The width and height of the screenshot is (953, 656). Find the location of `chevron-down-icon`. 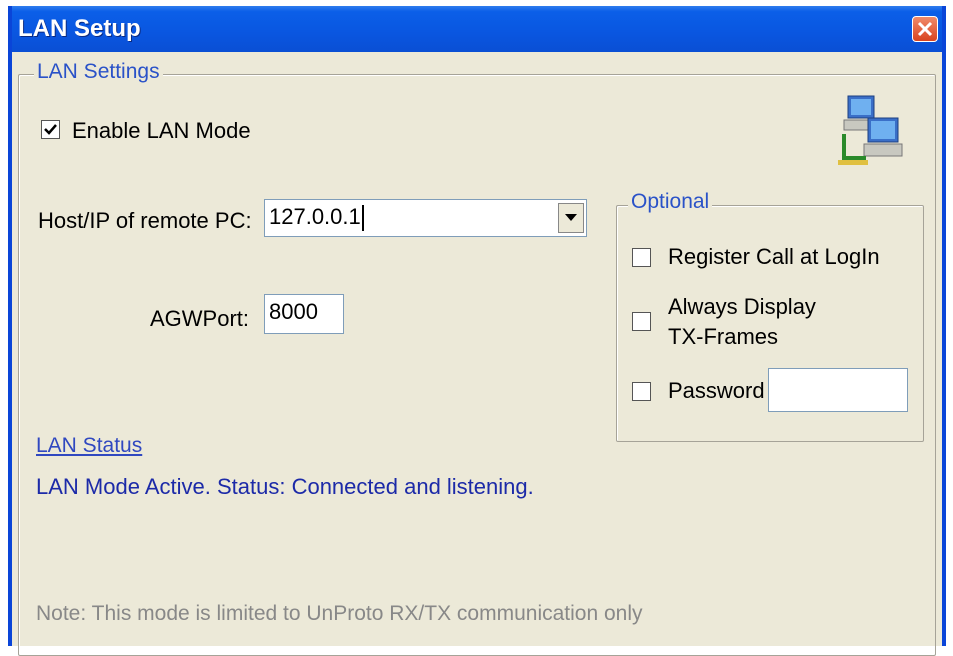

chevron-down-icon is located at coordinates (571, 217).